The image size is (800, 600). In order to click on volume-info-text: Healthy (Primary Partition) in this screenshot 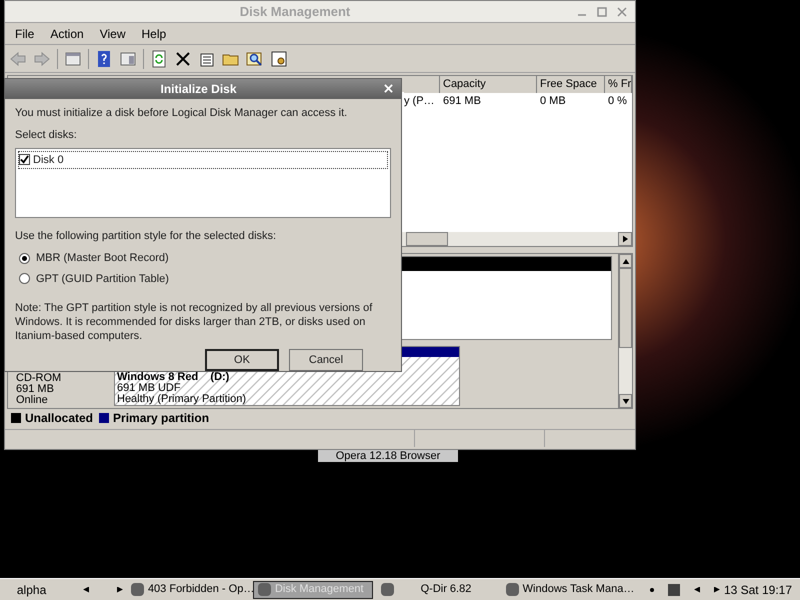, I will do `click(182, 399)`.